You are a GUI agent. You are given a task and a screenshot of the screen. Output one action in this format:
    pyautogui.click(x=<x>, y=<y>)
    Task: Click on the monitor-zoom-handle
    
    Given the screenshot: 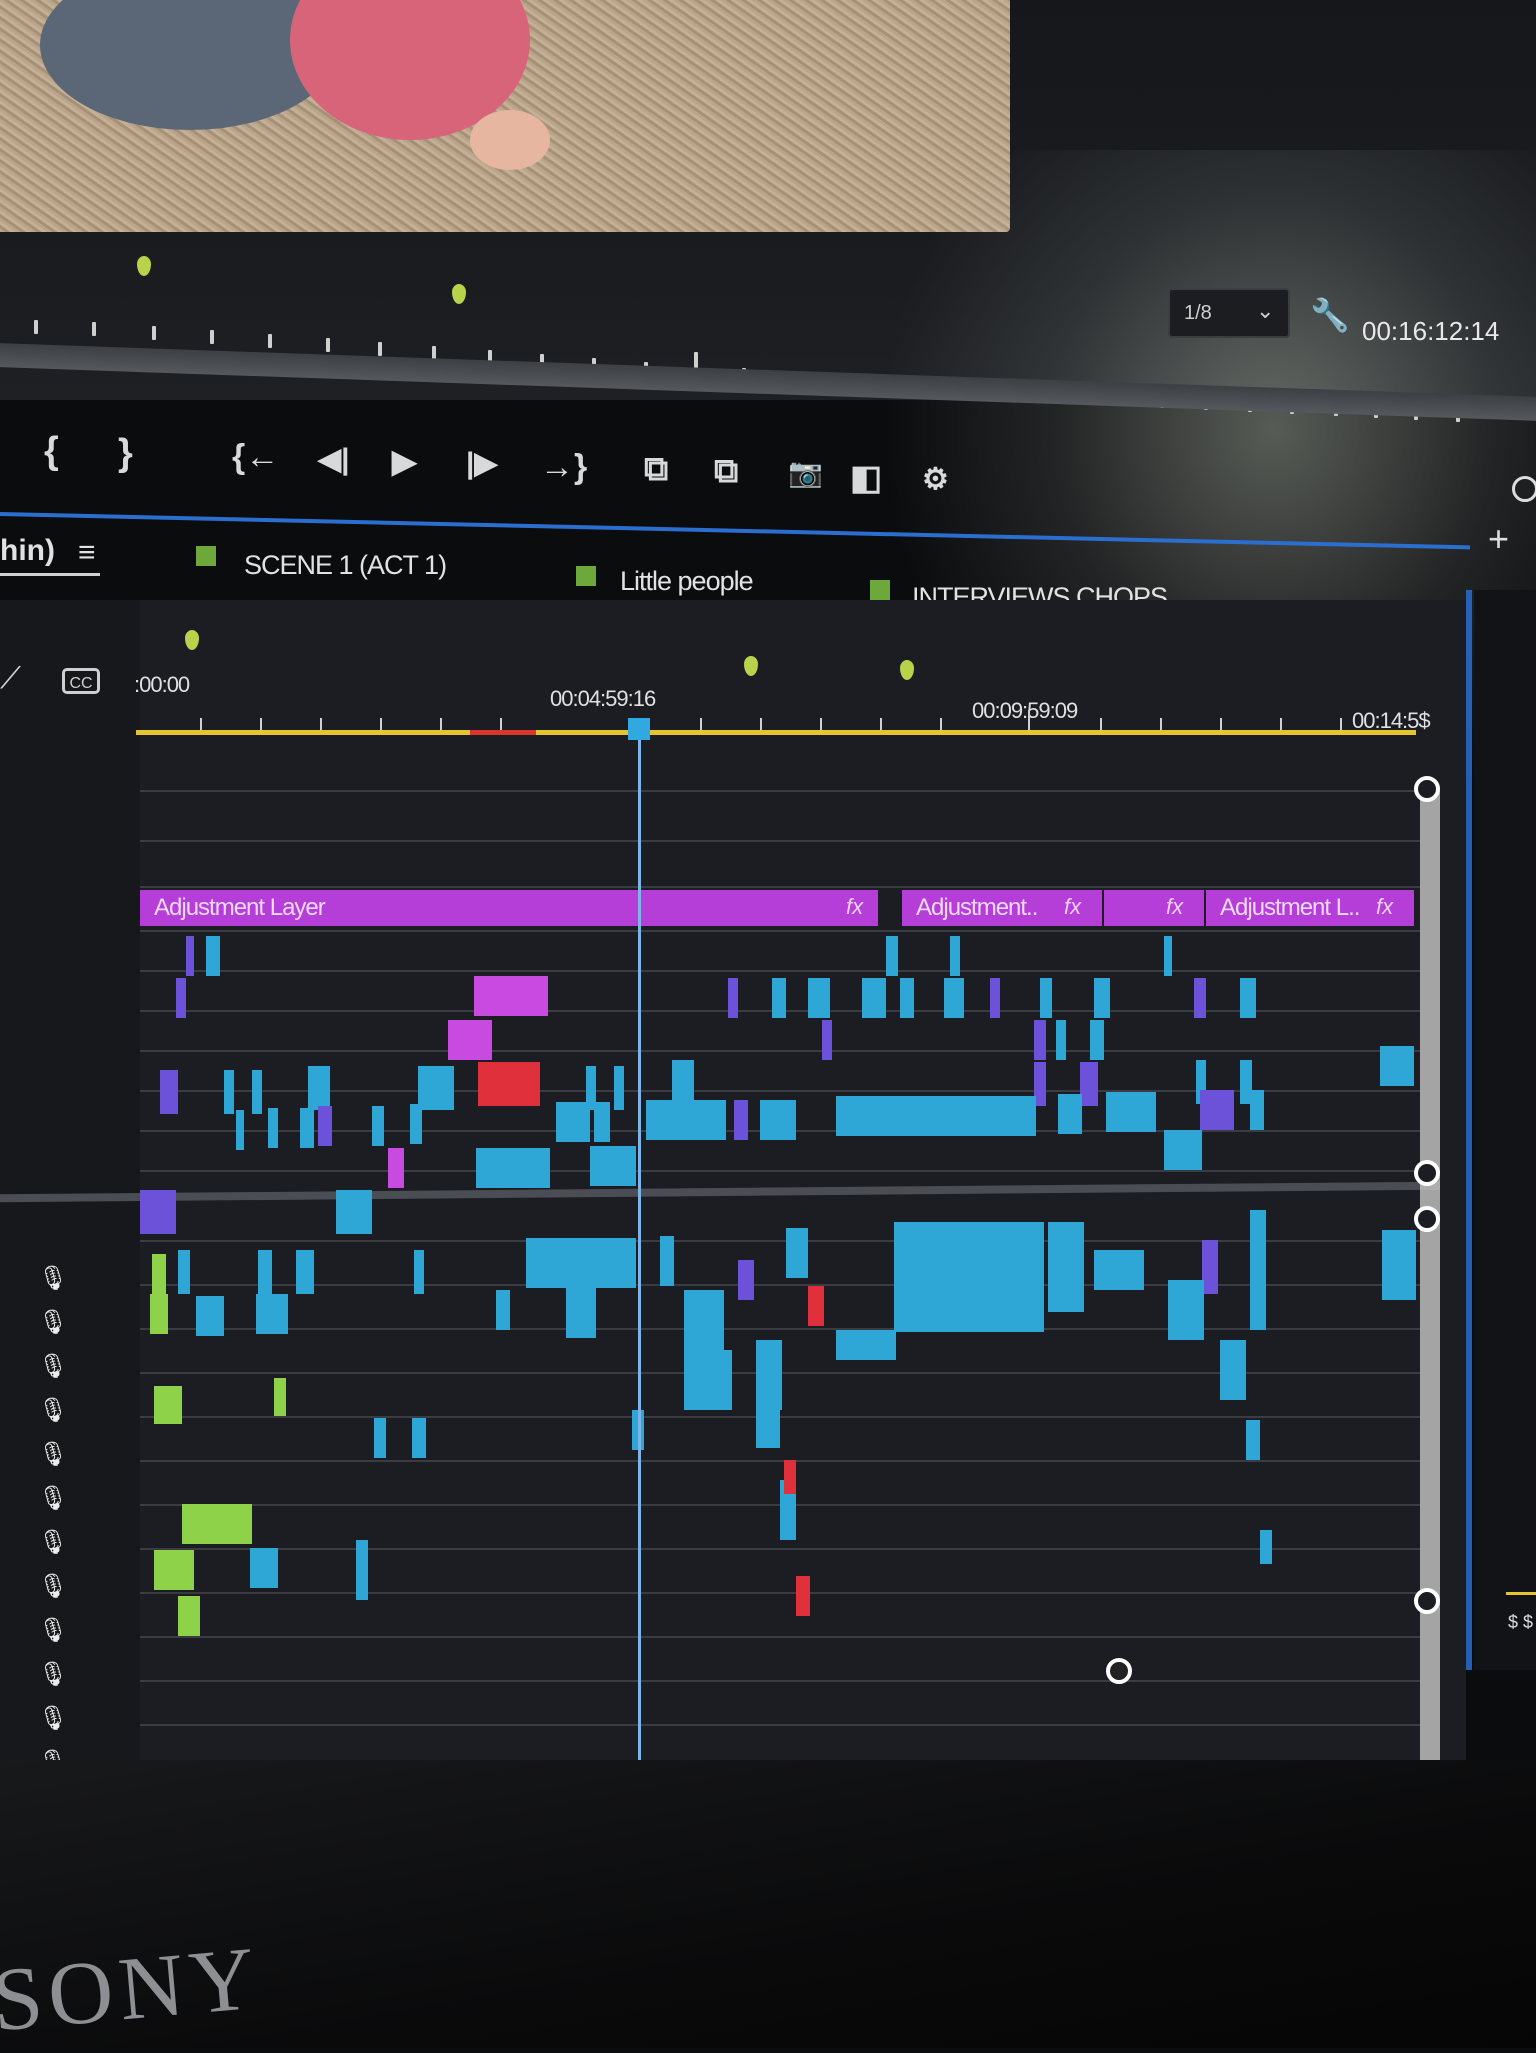 What is the action you would take?
    pyautogui.click(x=1524, y=489)
    